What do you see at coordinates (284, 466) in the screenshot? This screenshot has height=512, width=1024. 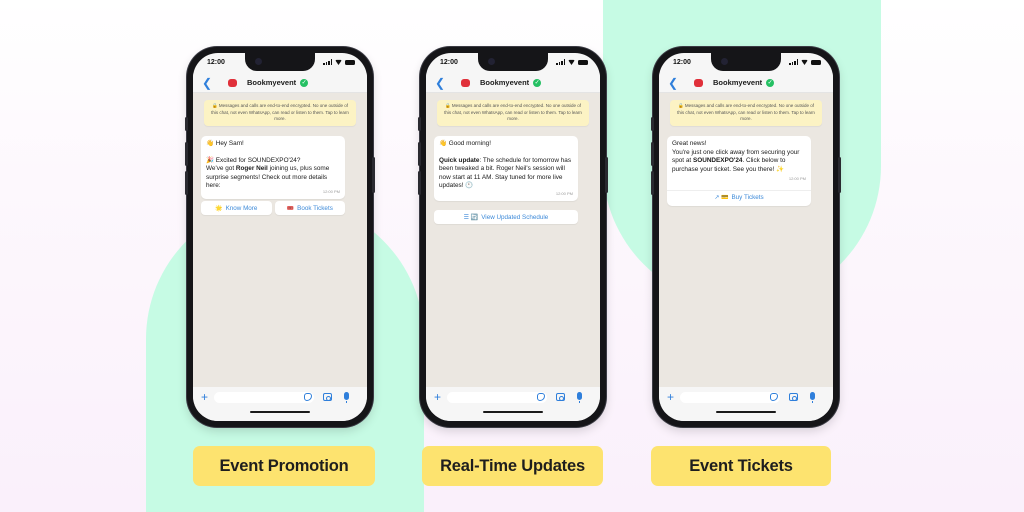 I see `caption-event-promotion: Event Promotion` at bounding box center [284, 466].